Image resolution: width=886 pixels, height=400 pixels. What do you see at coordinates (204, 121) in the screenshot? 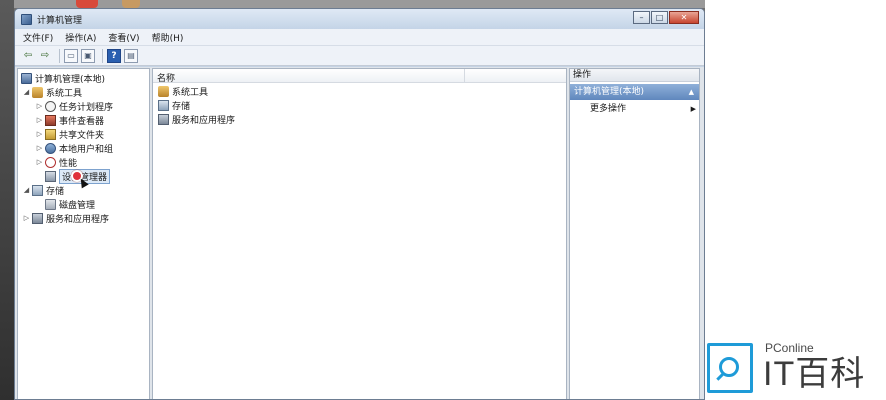
I see `list-item-label: 服务和应用程序` at bounding box center [204, 121].